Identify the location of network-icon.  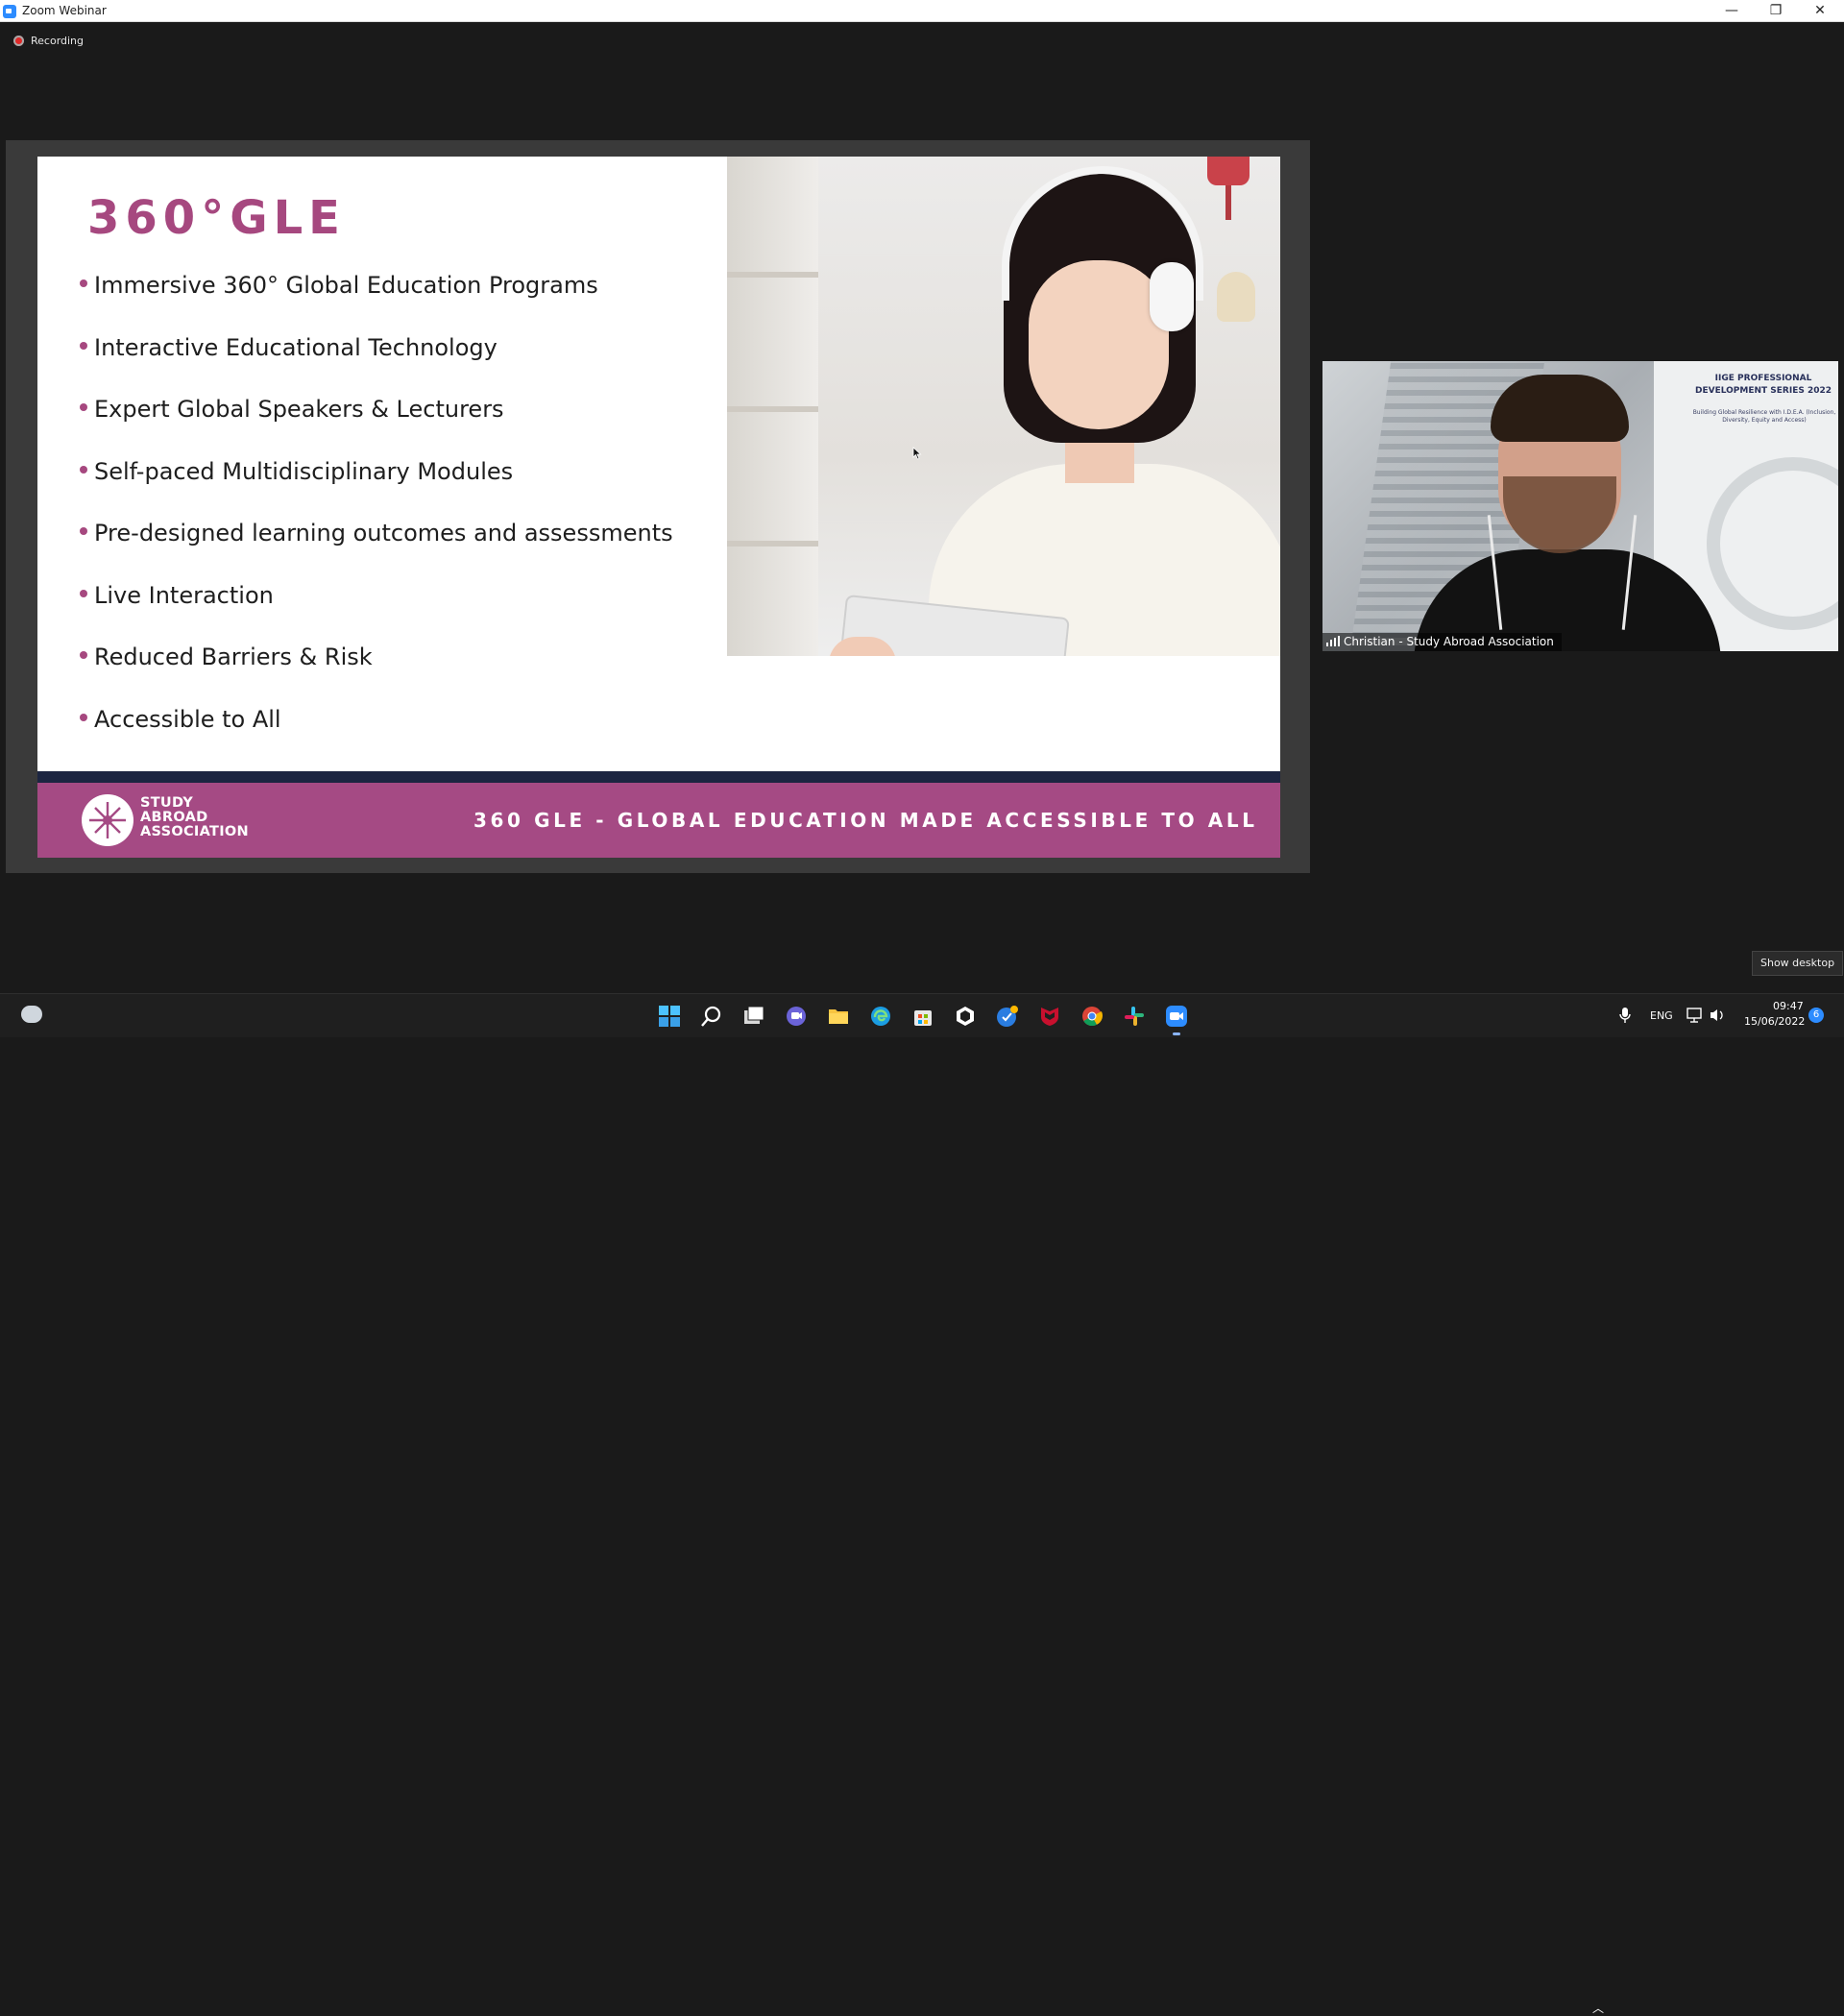
(1695, 1016).